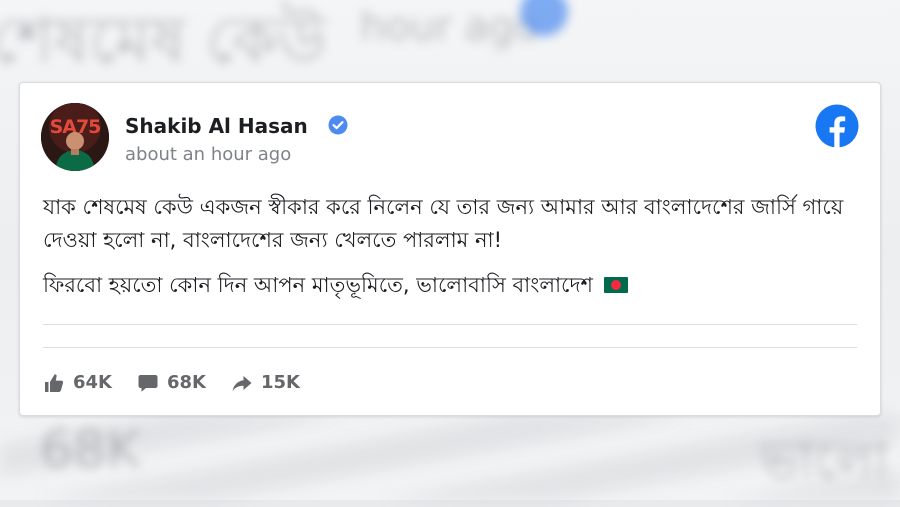  I want to click on avatar: SA75, so click(75, 137).